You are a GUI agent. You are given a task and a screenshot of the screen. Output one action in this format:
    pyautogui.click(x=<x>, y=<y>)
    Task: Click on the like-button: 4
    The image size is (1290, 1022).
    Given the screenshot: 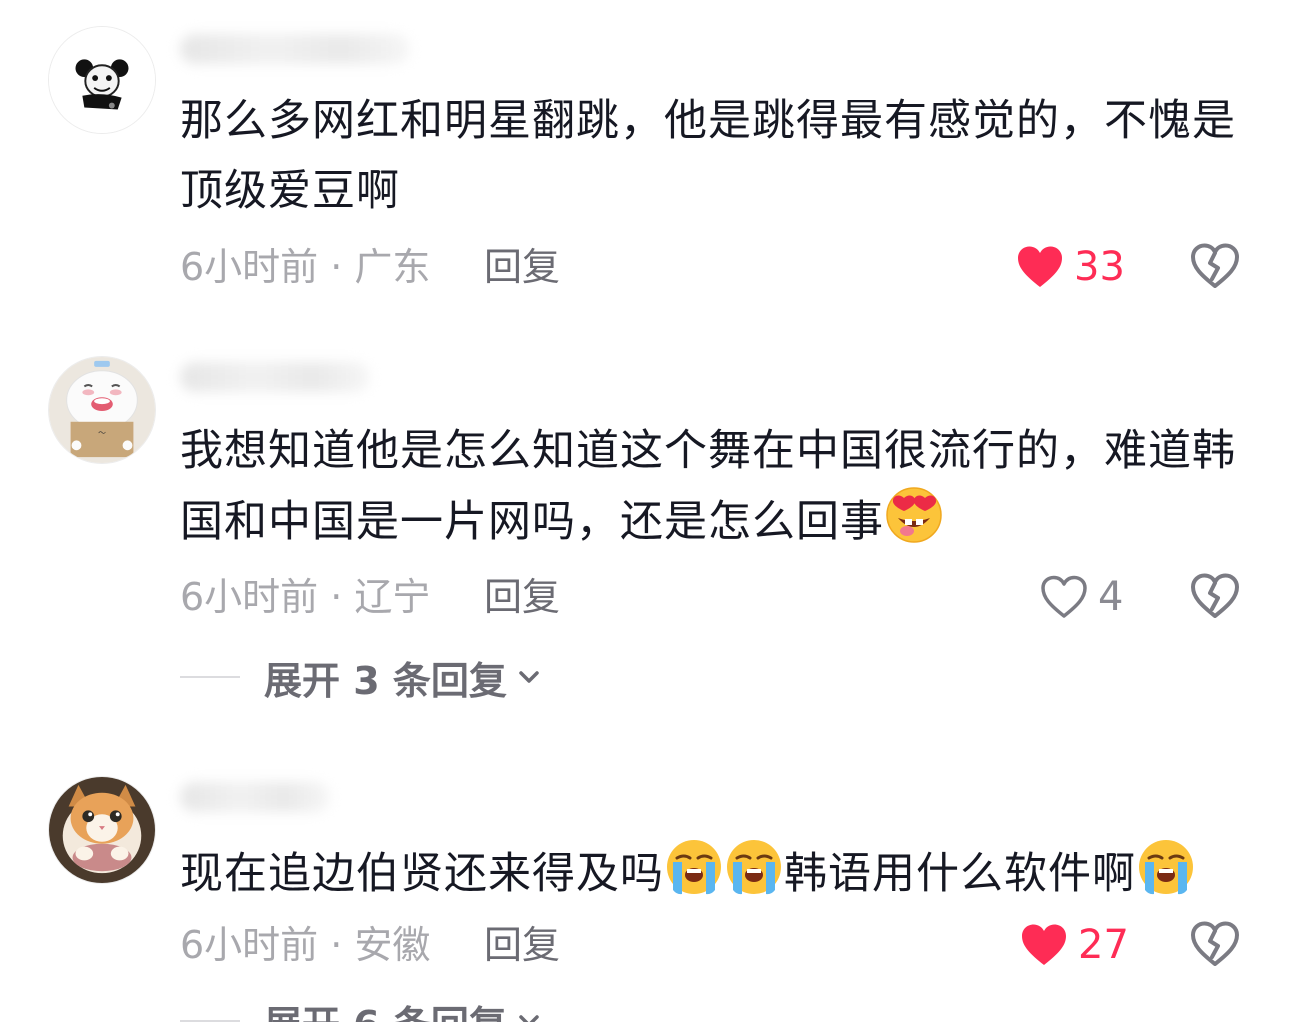 What is the action you would take?
    pyautogui.click(x=1081, y=597)
    